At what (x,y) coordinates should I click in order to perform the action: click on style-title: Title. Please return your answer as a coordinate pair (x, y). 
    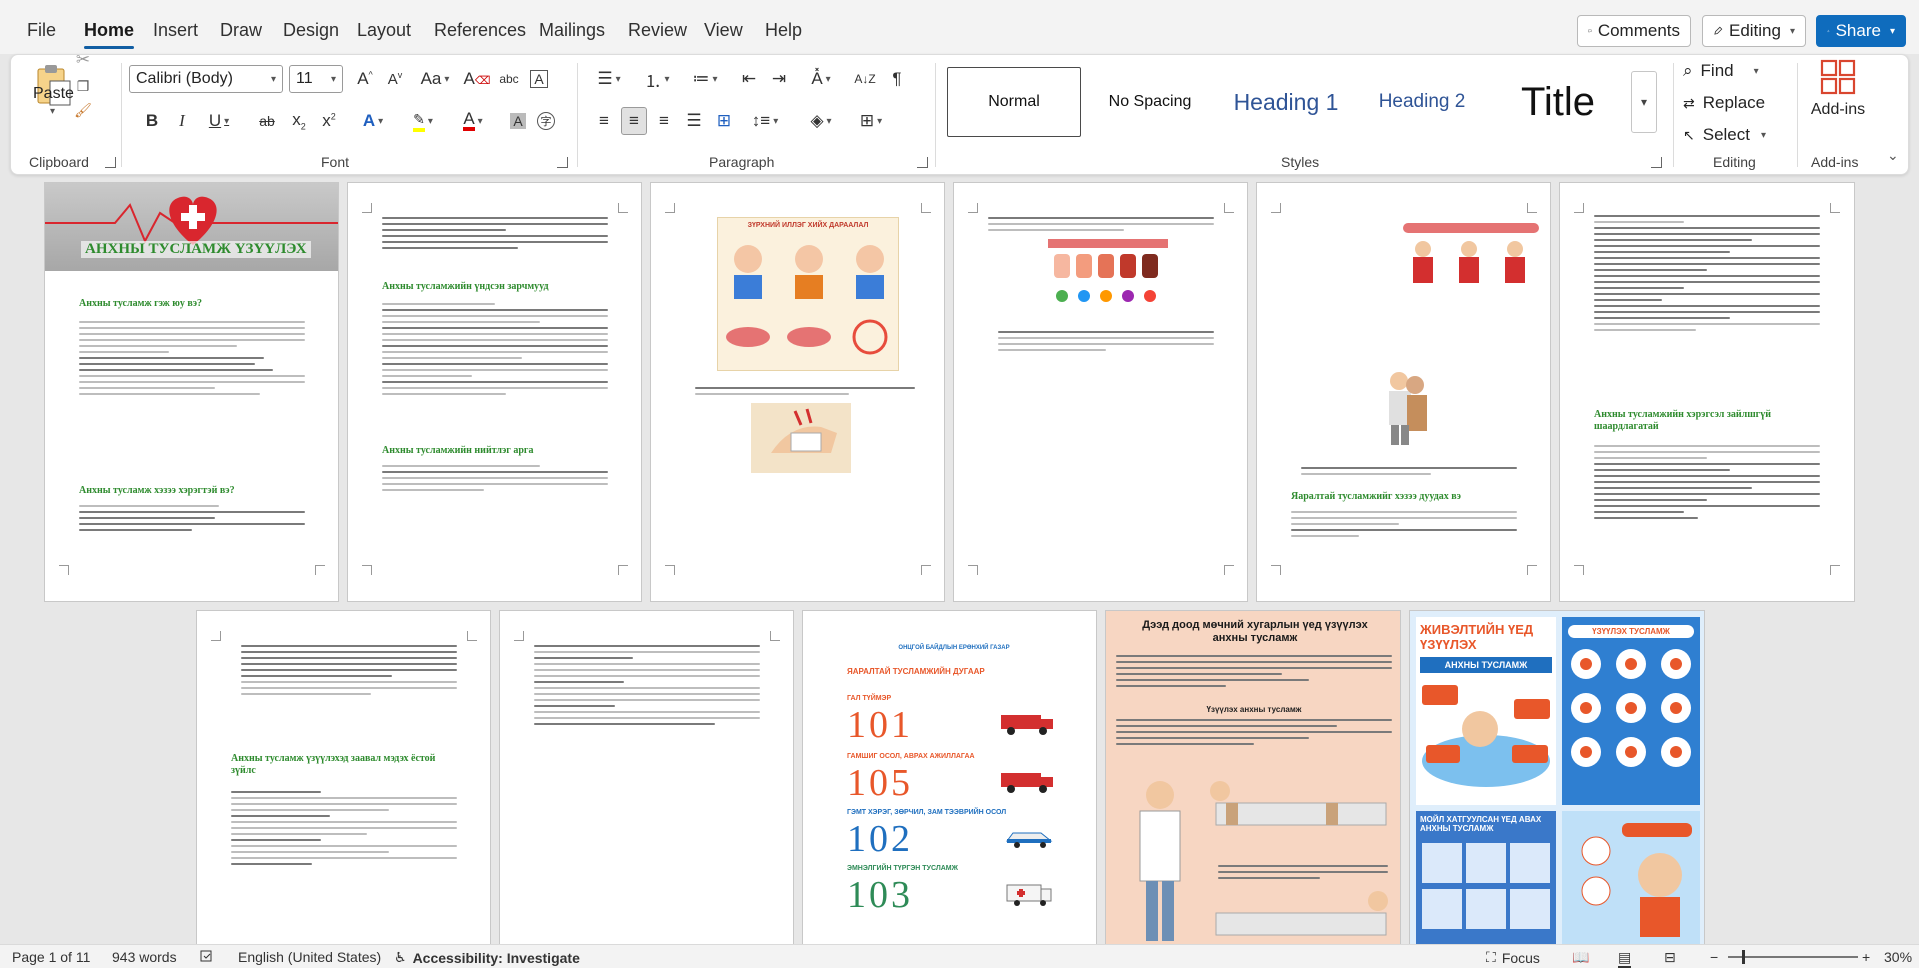
    Looking at the image, I should click on (1558, 102).